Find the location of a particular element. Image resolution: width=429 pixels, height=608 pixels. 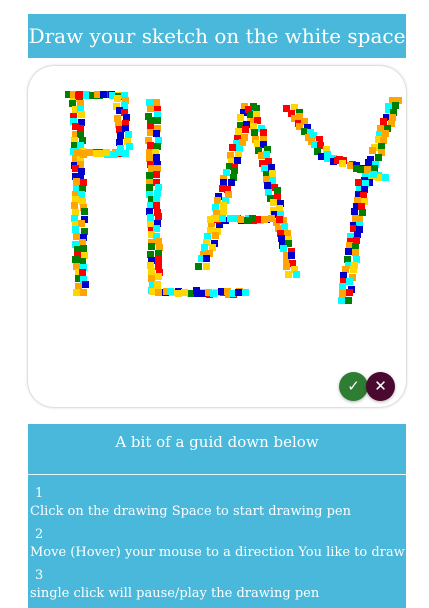

step-number: 2 is located at coordinates (39, 534).